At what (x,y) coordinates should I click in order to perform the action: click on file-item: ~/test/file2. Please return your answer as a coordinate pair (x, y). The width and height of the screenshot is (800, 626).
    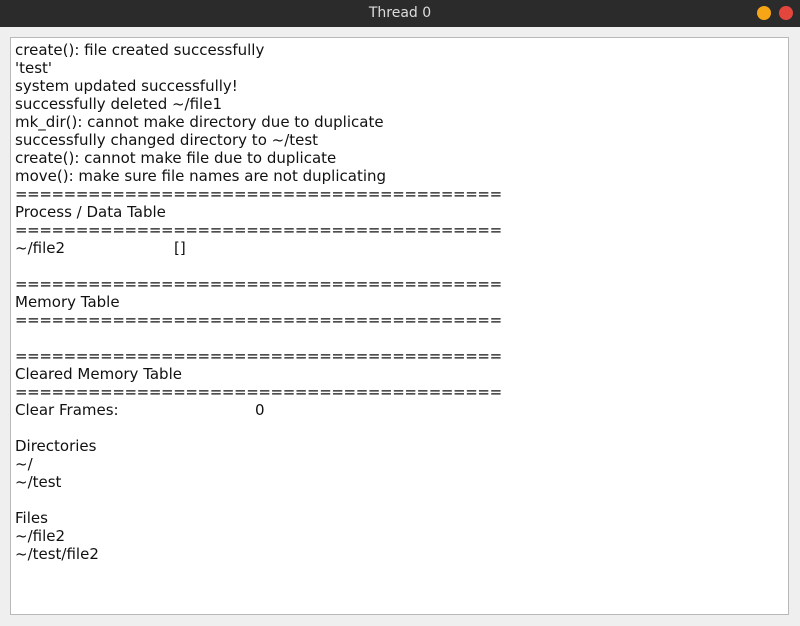
    Looking at the image, I should click on (57, 554).